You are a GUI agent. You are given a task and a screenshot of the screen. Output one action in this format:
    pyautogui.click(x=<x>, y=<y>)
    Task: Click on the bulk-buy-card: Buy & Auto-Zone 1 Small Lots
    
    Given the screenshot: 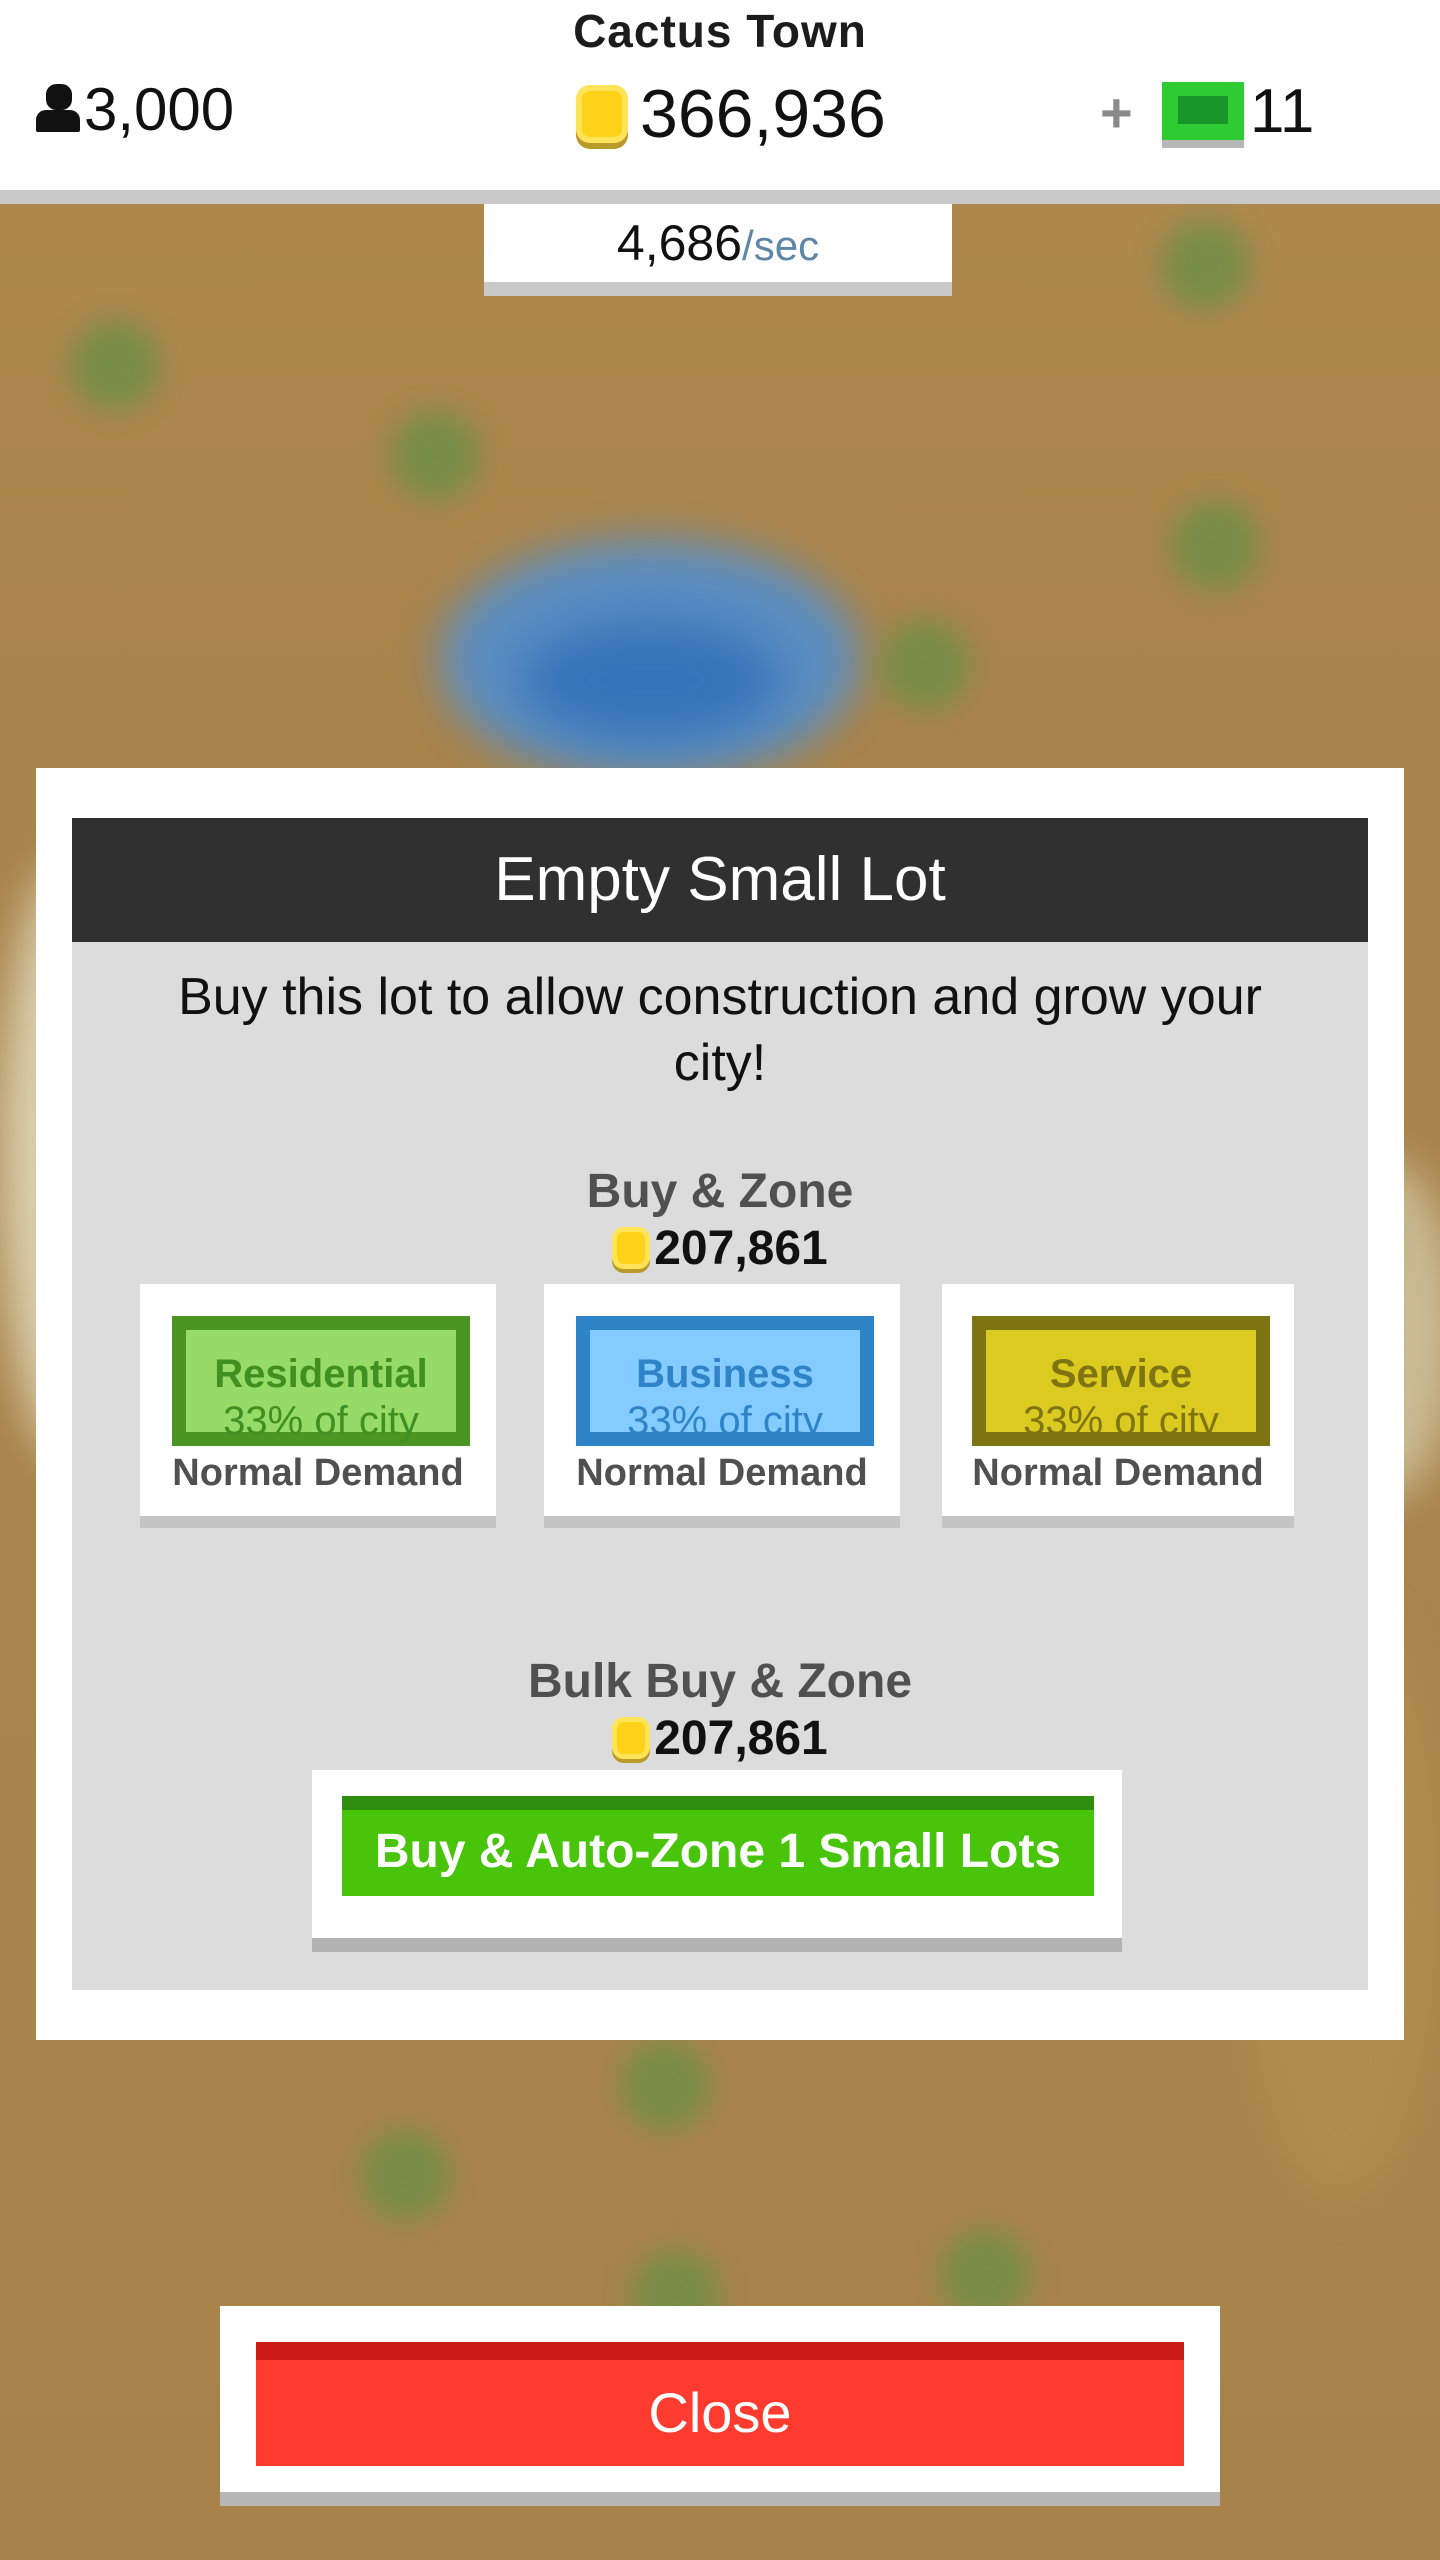 What is the action you would take?
    pyautogui.click(x=717, y=1854)
    